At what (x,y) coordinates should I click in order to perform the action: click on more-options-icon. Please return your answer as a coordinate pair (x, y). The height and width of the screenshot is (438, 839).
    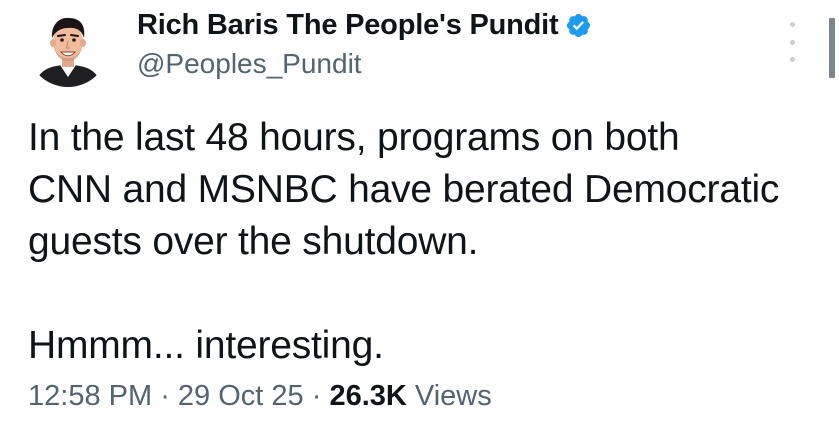
    Looking at the image, I should click on (792, 42).